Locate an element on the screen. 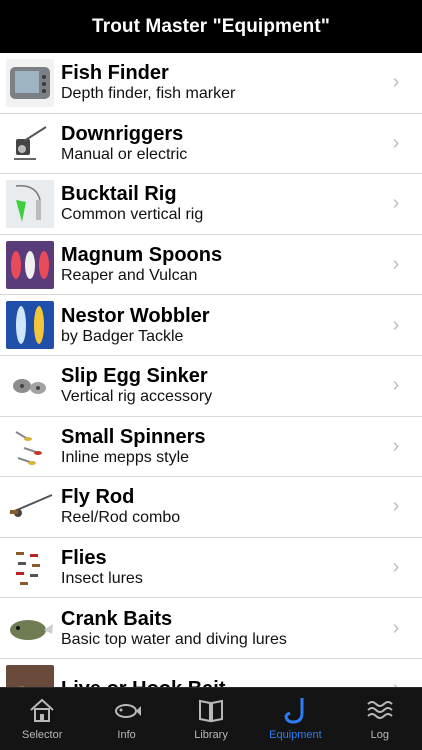 This screenshot has width=422, height=750. item-subtitle: Common vertical rig is located at coordinates (132, 215).